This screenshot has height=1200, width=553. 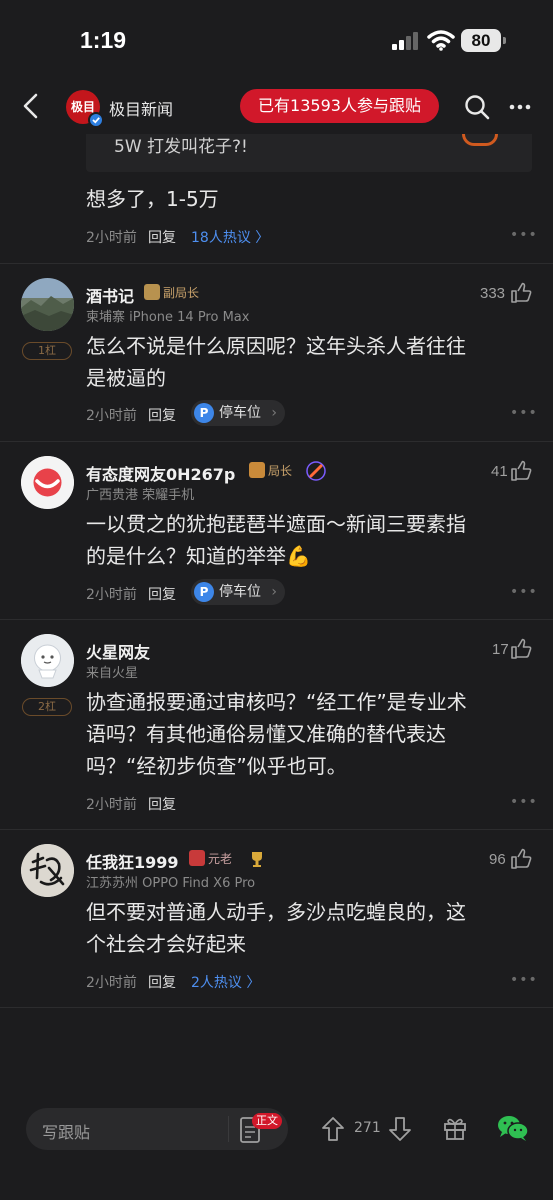 What do you see at coordinates (333, 1129) in the screenshot?
I see `upvote-arrow-icon` at bounding box center [333, 1129].